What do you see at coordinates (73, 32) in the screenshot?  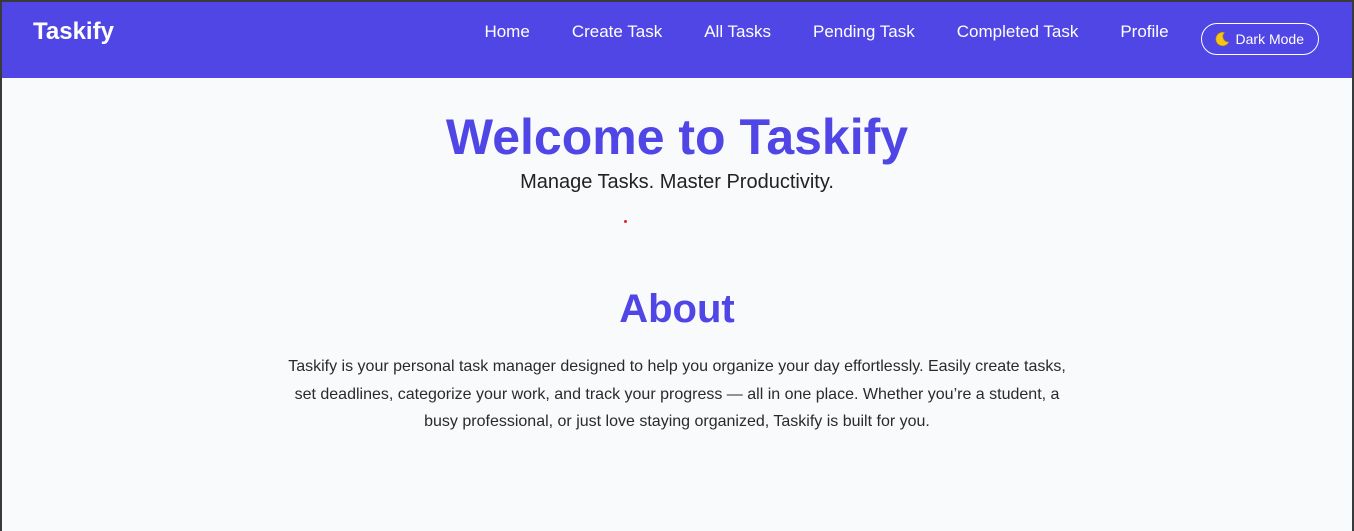 I see `brand-logo: Taskify` at bounding box center [73, 32].